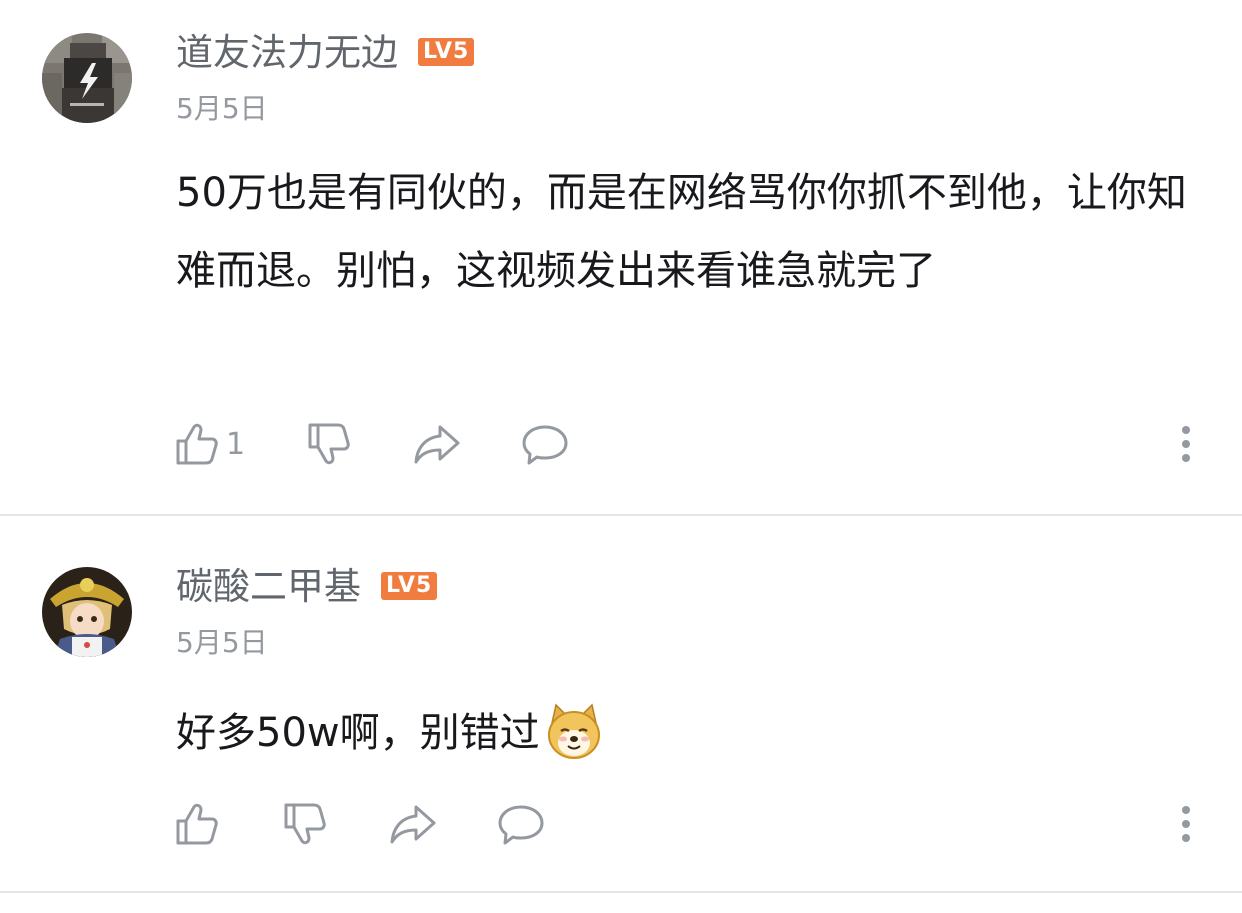 The width and height of the screenshot is (1242, 913). What do you see at coordinates (358, 733) in the screenshot?
I see `comment-text: 好多50w啊，别错过` at bounding box center [358, 733].